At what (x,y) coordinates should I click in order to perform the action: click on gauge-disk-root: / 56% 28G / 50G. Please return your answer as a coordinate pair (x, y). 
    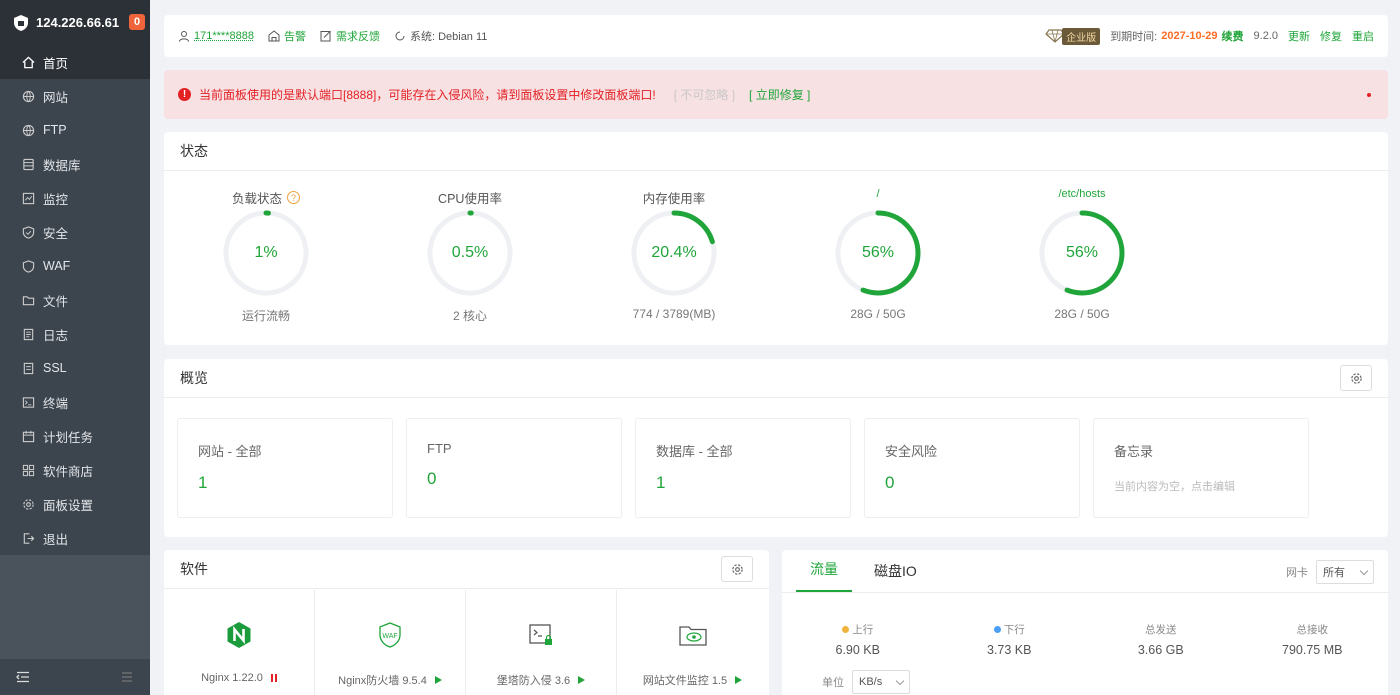
    Looking at the image, I should click on (878, 257).